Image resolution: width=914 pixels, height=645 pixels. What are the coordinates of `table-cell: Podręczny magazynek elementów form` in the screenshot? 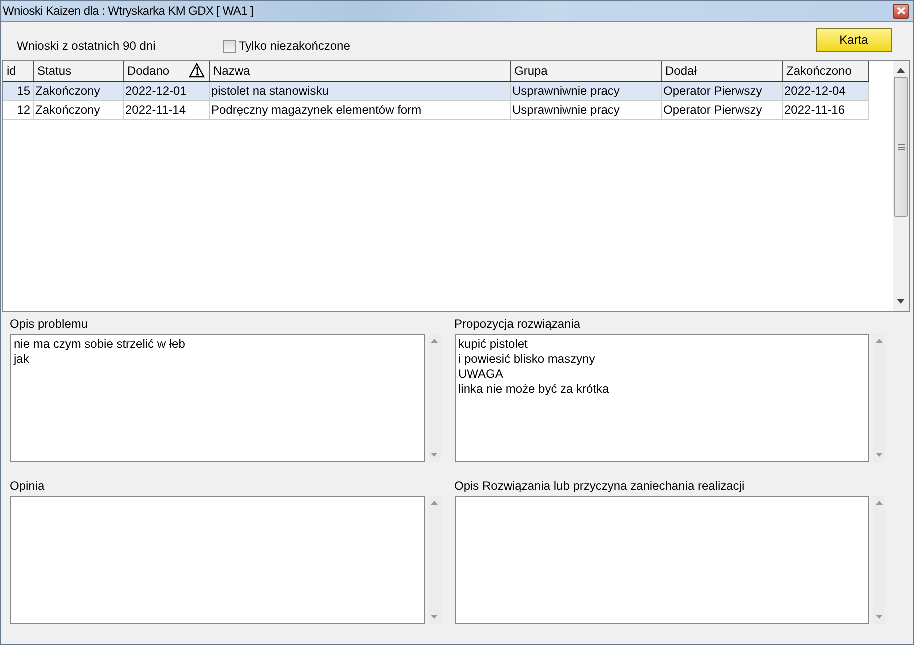 It's located at (359, 109).